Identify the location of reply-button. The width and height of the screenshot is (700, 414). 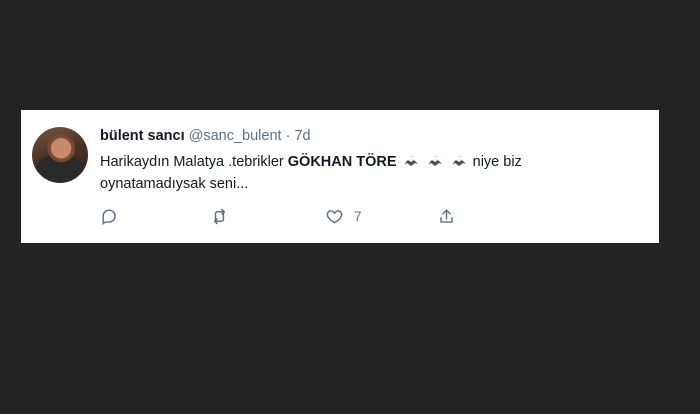
(109, 216).